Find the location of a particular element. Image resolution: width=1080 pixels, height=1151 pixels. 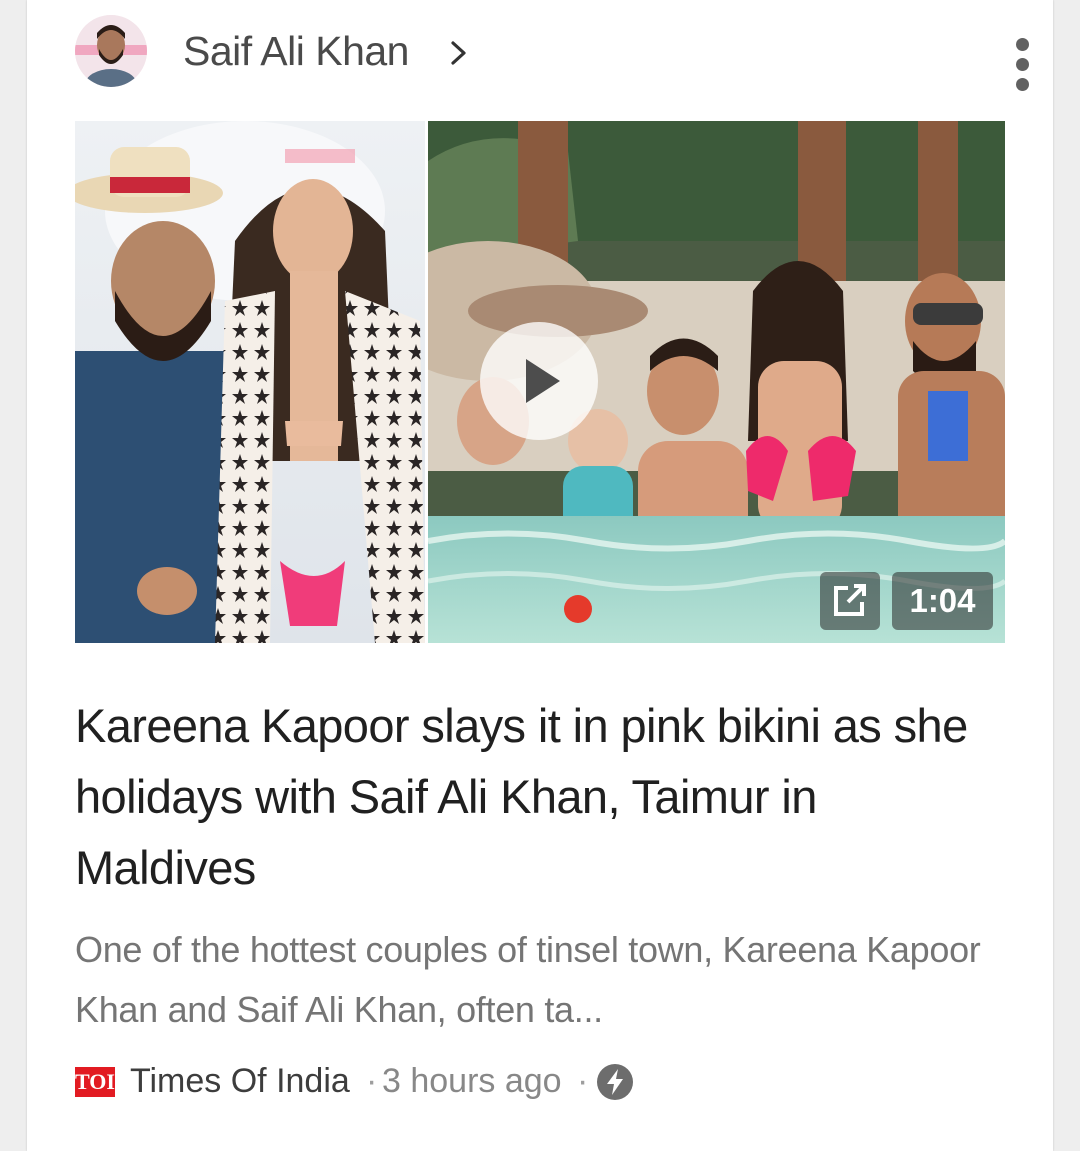

publish-time: 3 hours ago is located at coordinates (472, 1081).